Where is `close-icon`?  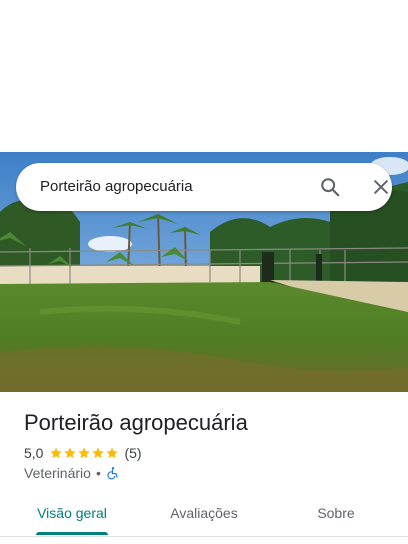
close-icon is located at coordinates (381, 187).